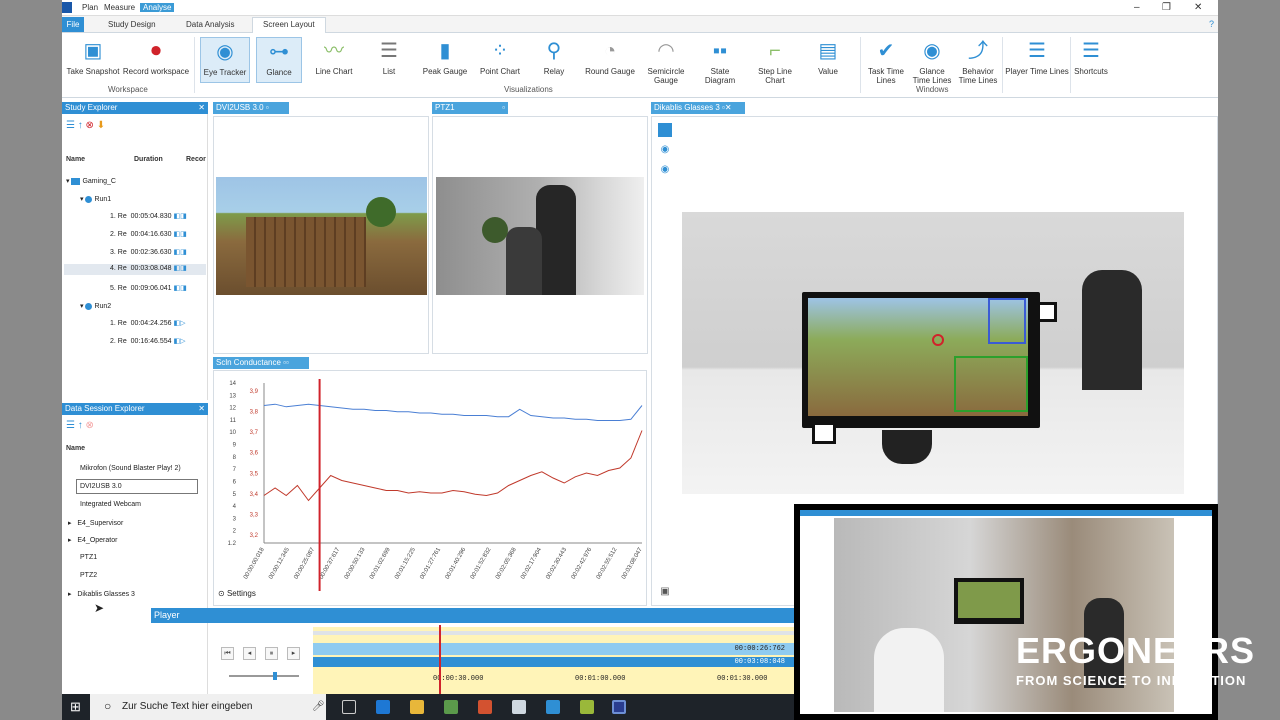 The height and width of the screenshot is (720, 1280). Describe the element at coordinates (147, 323) in the screenshot. I see `tree-recording: 1. Re 00:04:24.256 ◧▷` at that location.